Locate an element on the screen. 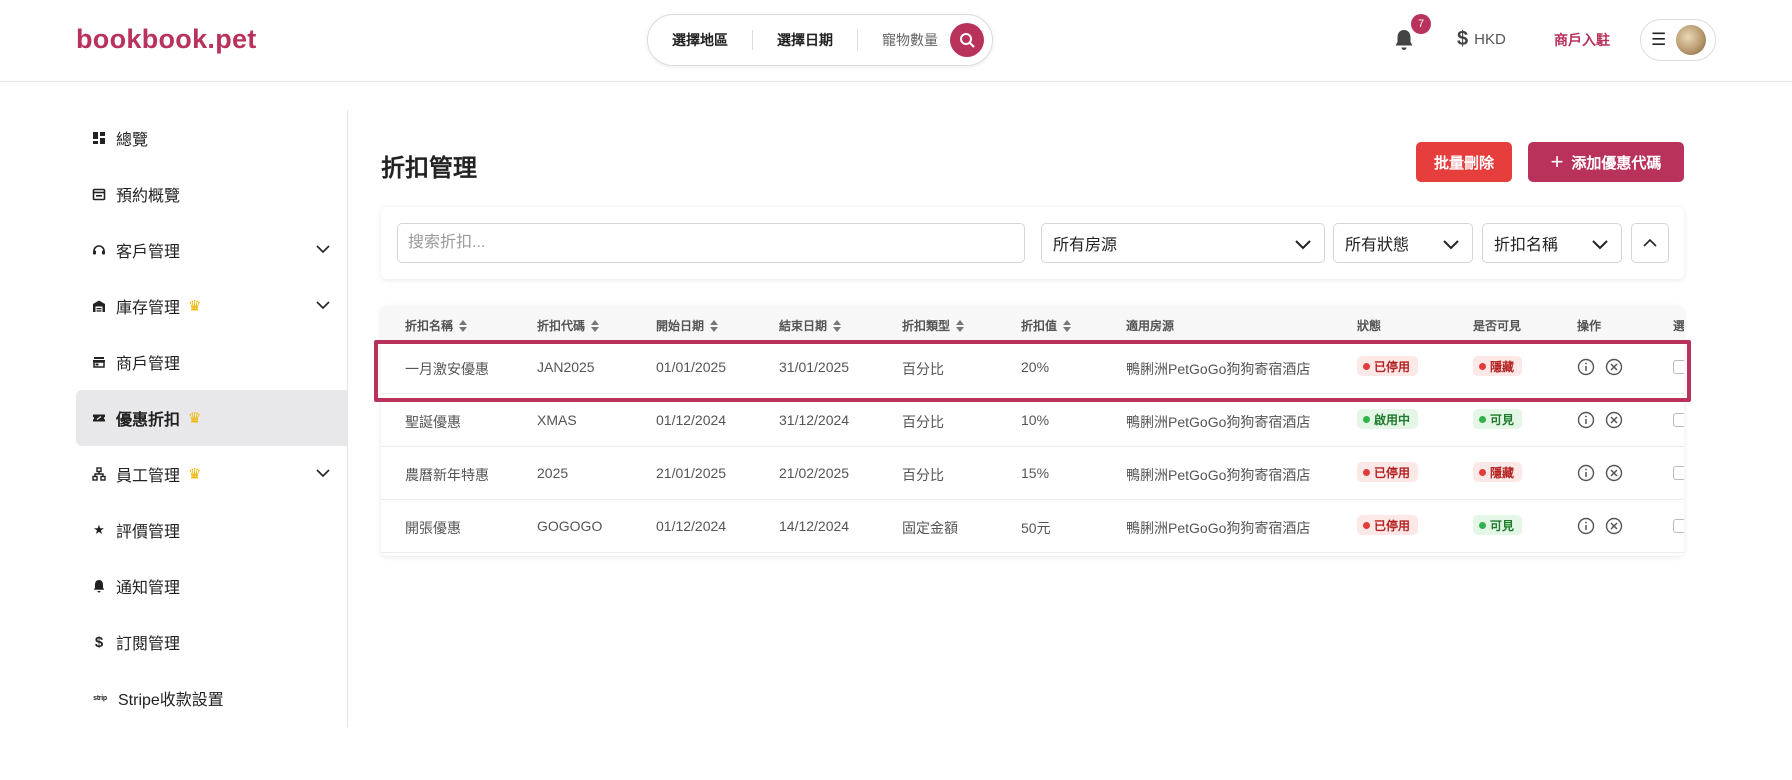 Image resolution: width=1792 pixels, height=780 pixels. sidebar-item-subscription: $ 訂閱管理 is located at coordinates (212, 642).